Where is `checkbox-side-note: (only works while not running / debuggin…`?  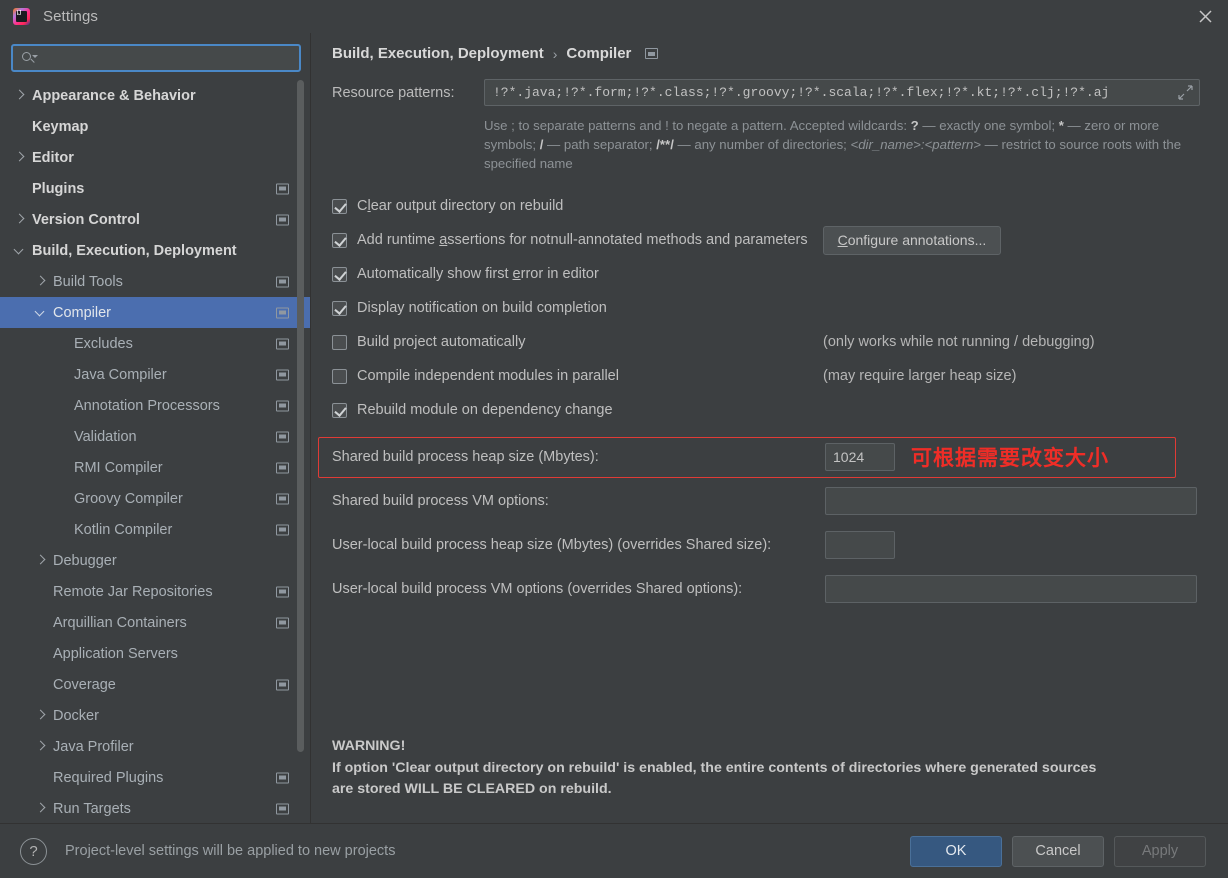
checkbox-side-note: (only works while not running / debuggin… is located at coordinates (959, 342).